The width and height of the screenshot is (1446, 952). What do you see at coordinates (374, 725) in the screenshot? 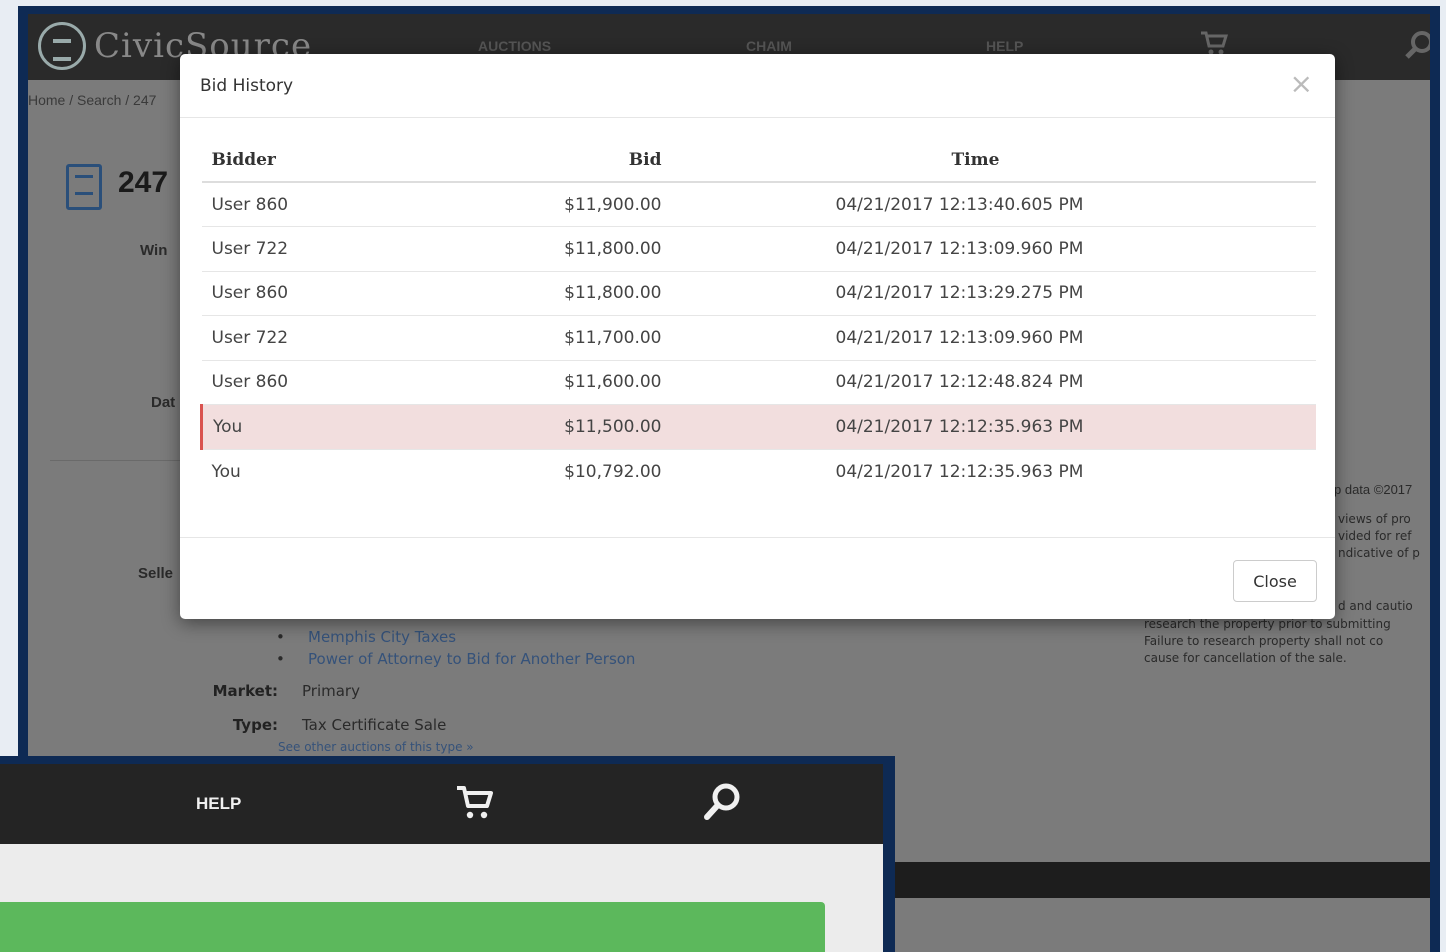
I see `type-value: Tax Certificate Sale` at bounding box center [374, 725].